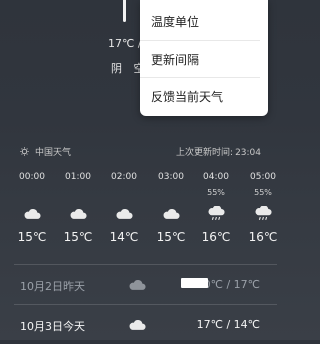  What do you see at coordinates (228, 324) in the screenshot?
I see `day-temps: 17℃ / 14℃` at bounding box center [228, 324].